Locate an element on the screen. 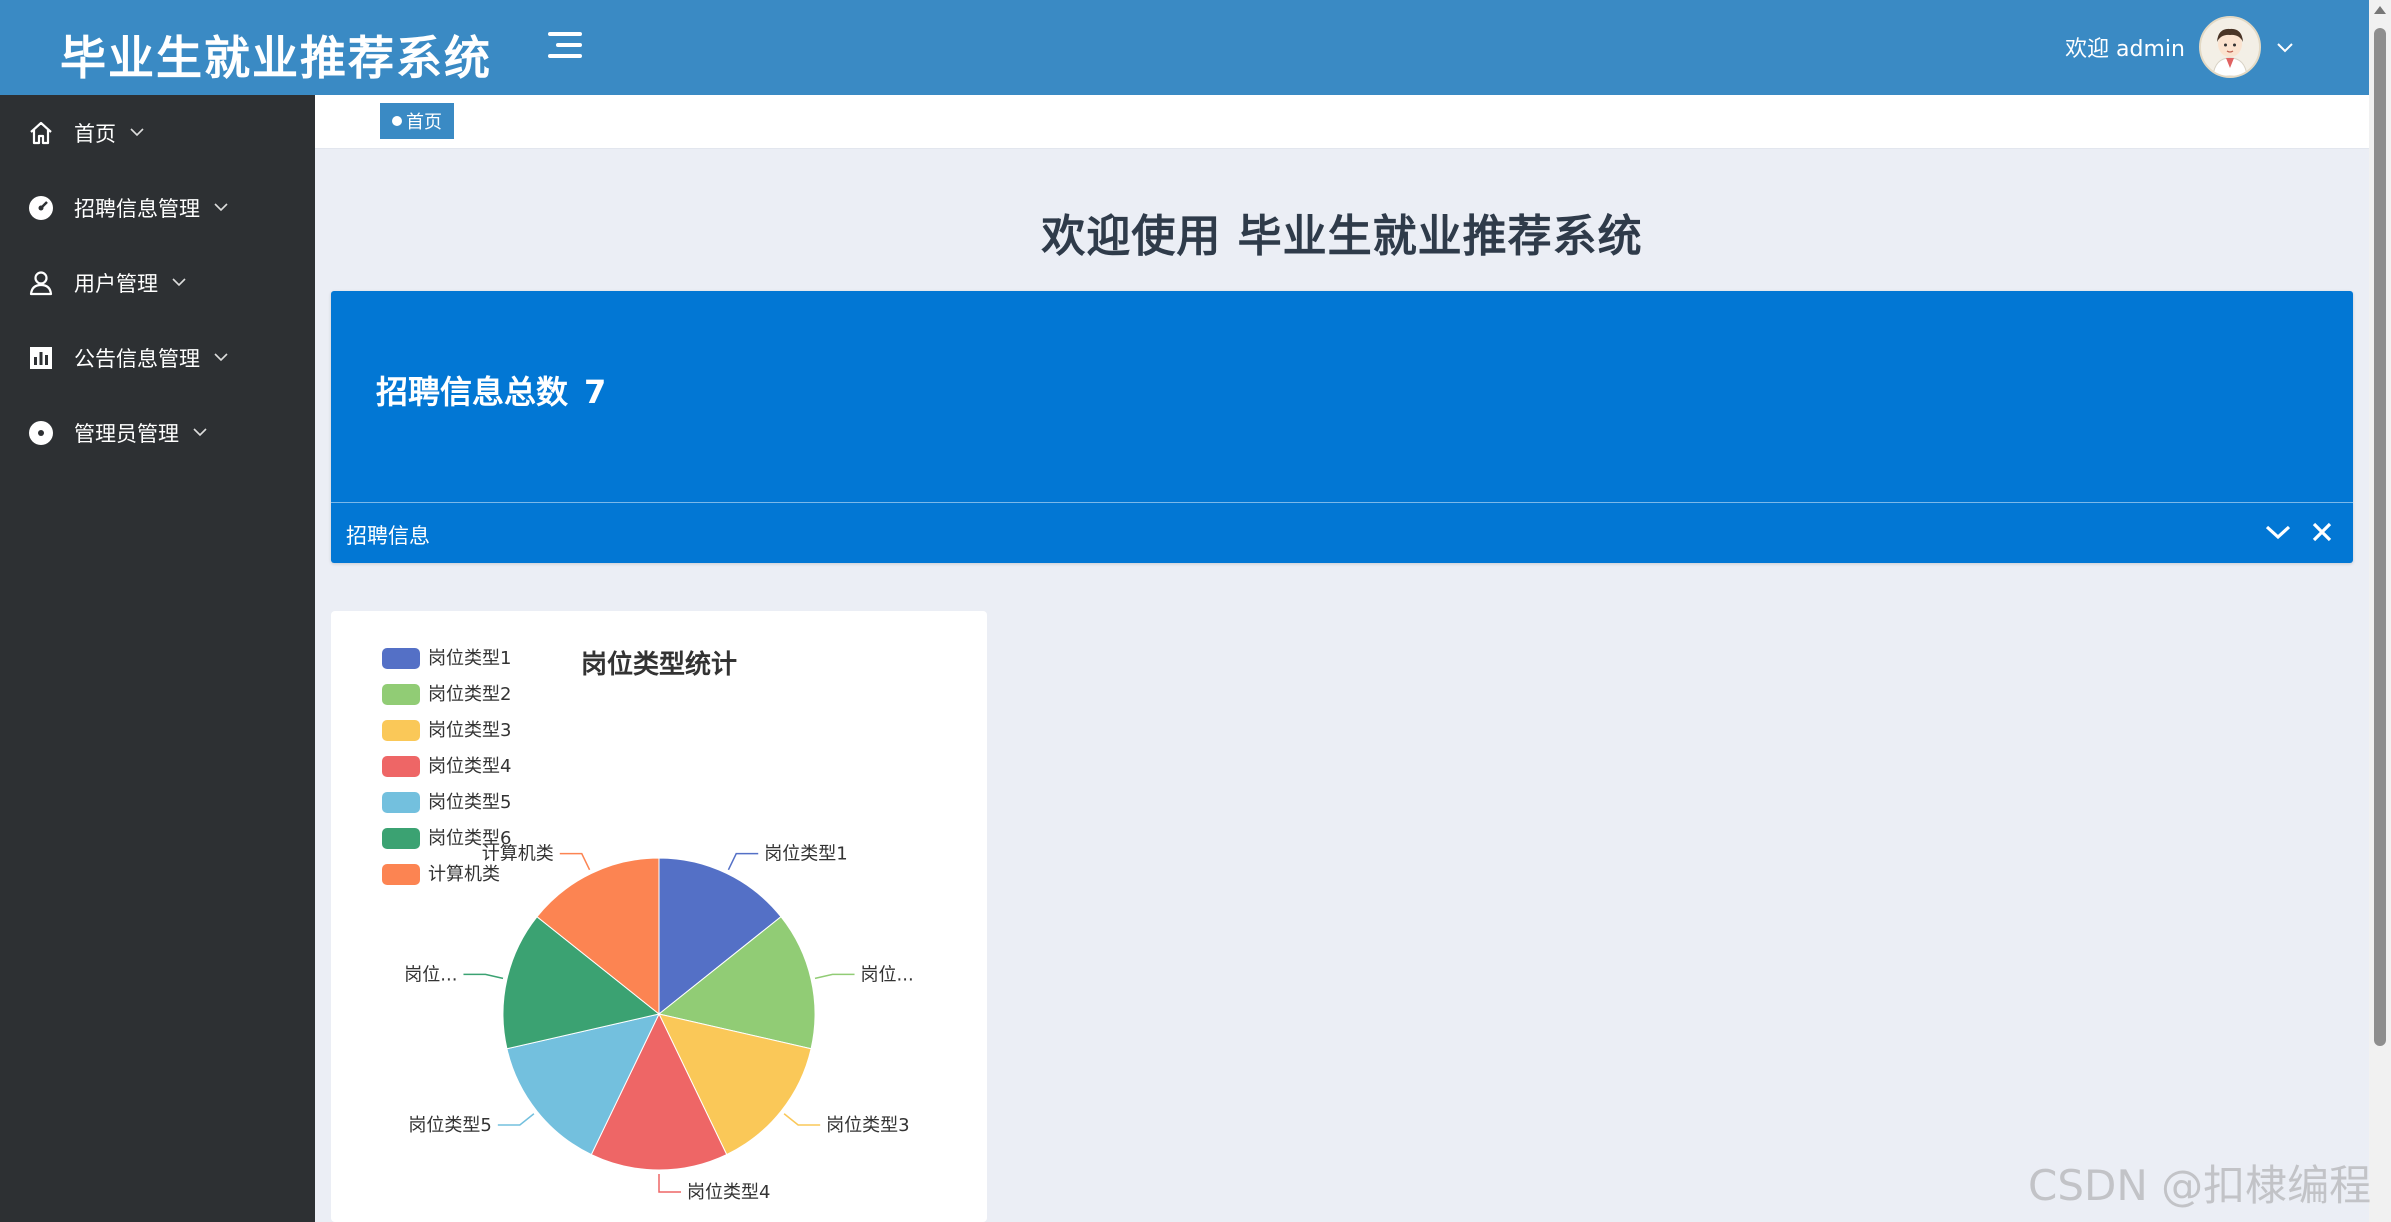  watermark: CSDN @扣棣编程 is located at coordinates (2200, 1185).